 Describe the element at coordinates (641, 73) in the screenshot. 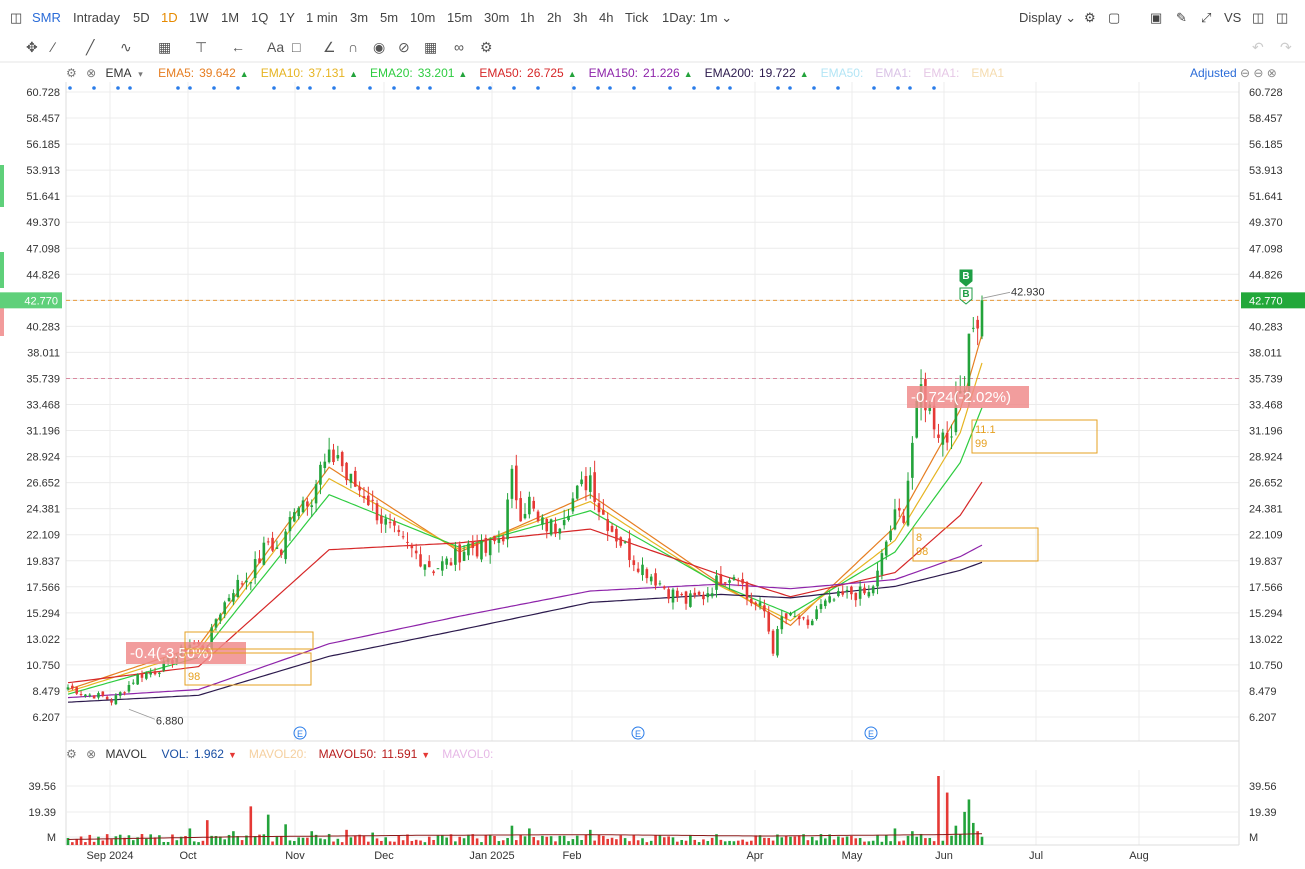

I see `ema-legend-item: EMA150: 21.226 ▲` at that location.